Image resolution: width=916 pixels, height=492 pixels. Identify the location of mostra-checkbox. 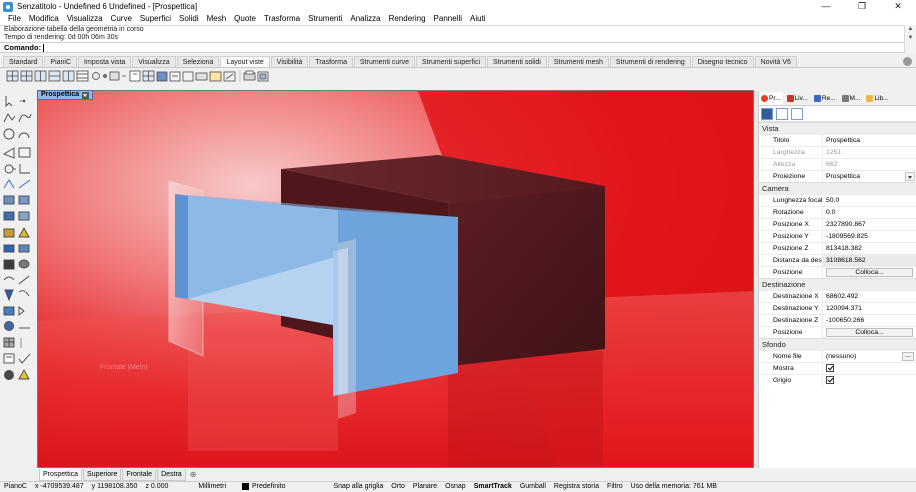
(830, 368).